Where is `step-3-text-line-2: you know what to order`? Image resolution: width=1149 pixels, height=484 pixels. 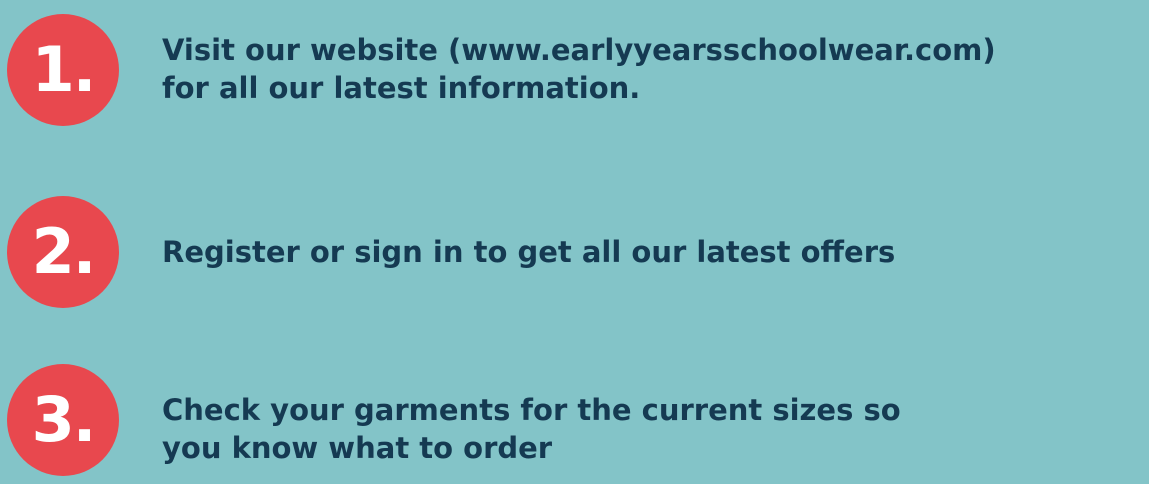
step-3-text-line-2: you know what to order is located at coordinates (357, 448).